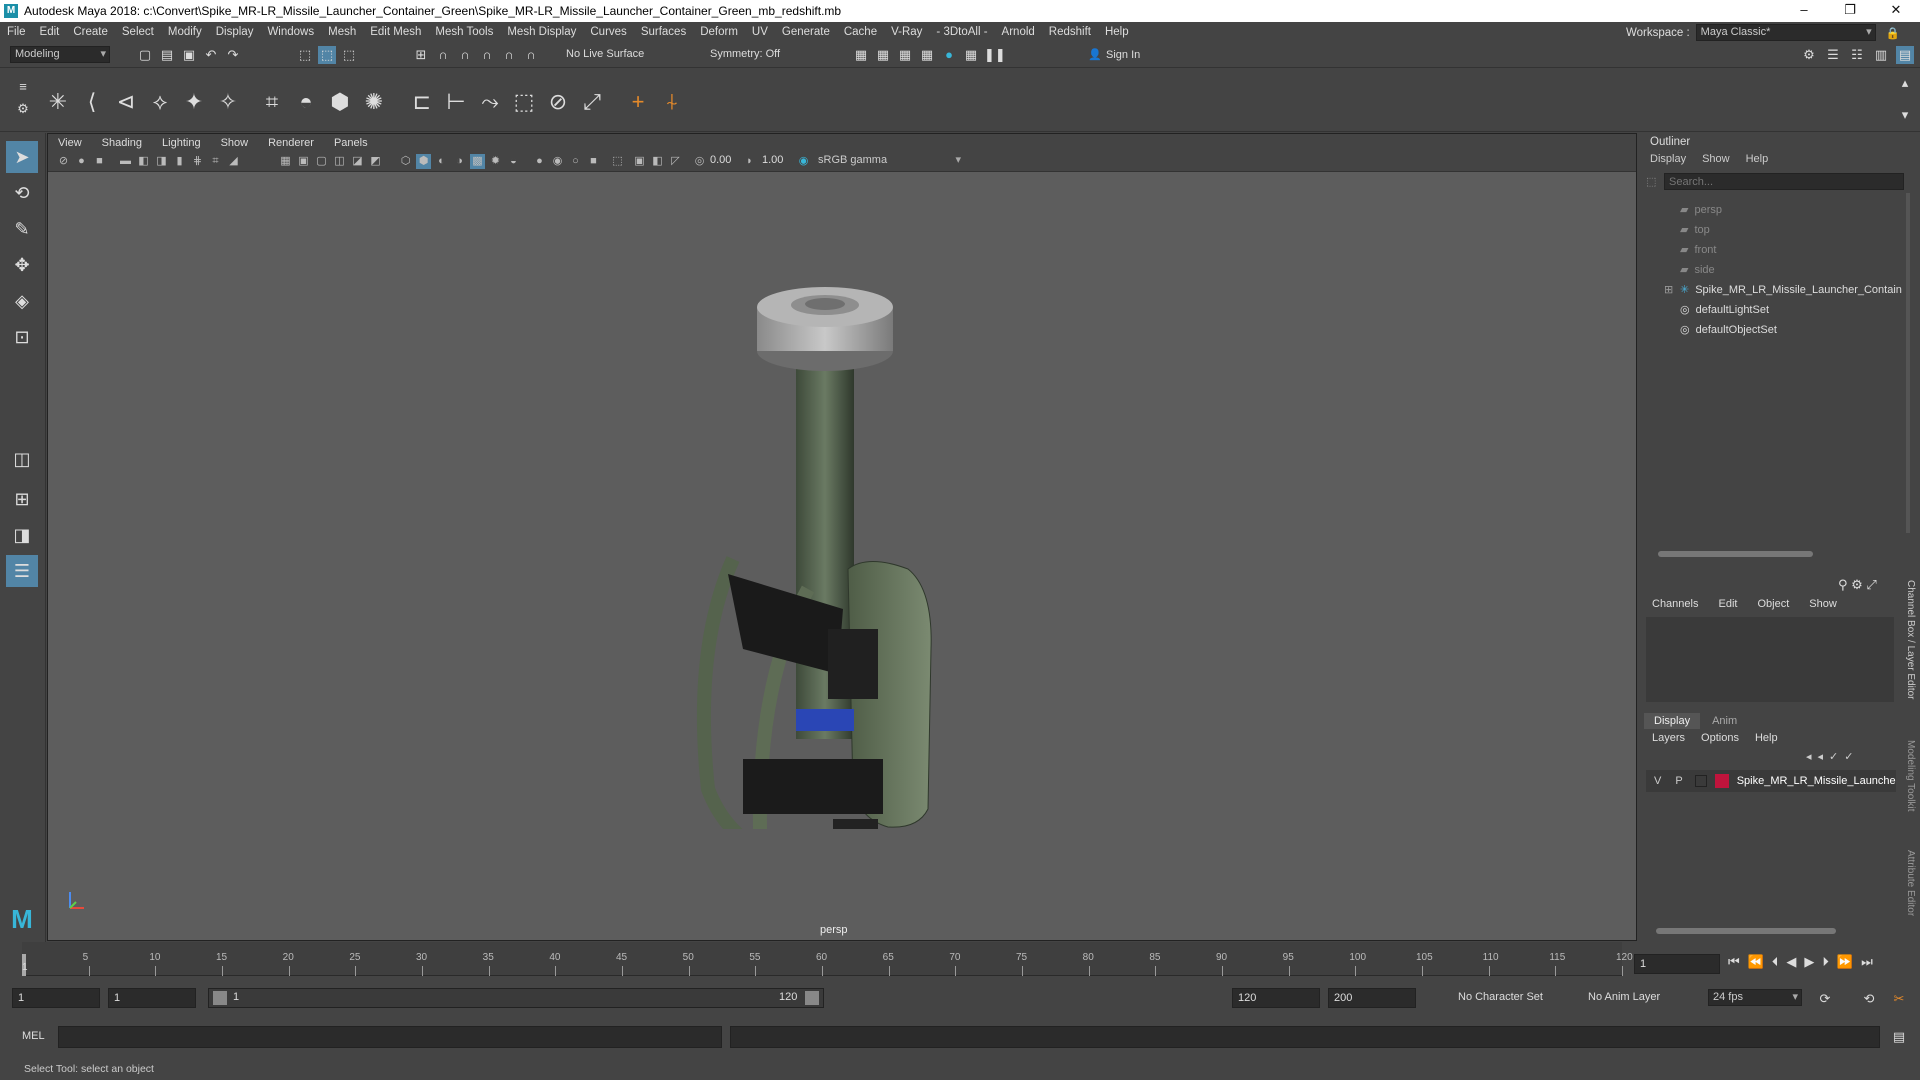 This screenshot has width=1920, height=1080. I want to click on human-ik-icon: ✧, so click(228, 102).